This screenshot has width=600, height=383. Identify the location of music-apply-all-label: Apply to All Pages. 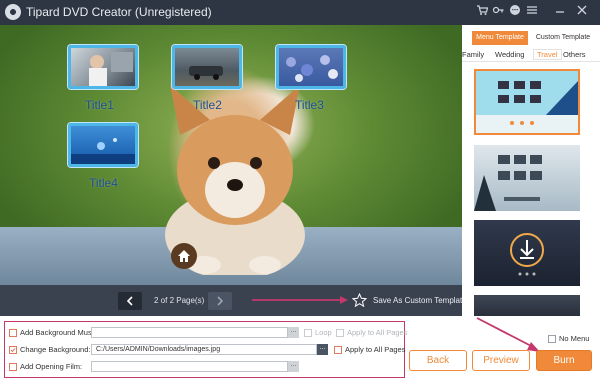
(377, 332).